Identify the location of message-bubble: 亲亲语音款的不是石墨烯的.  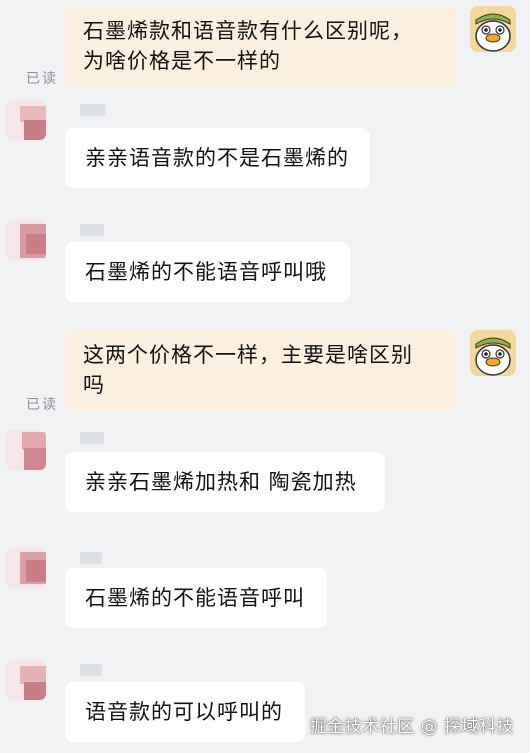
(217, 158).